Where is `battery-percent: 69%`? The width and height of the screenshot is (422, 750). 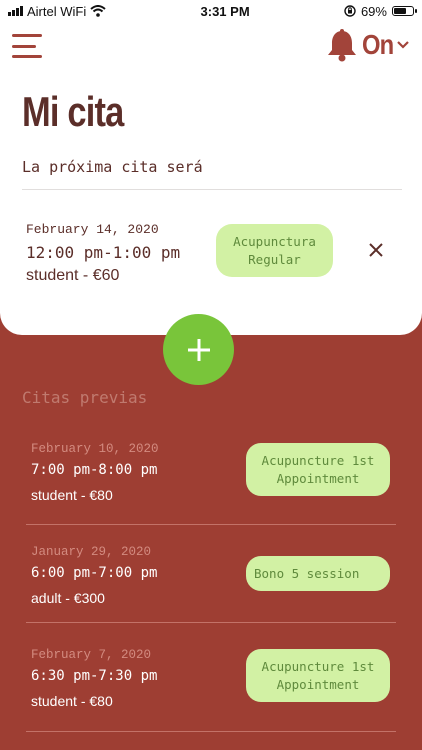
battery-percent: 69% is located at coordinates (373, 11).